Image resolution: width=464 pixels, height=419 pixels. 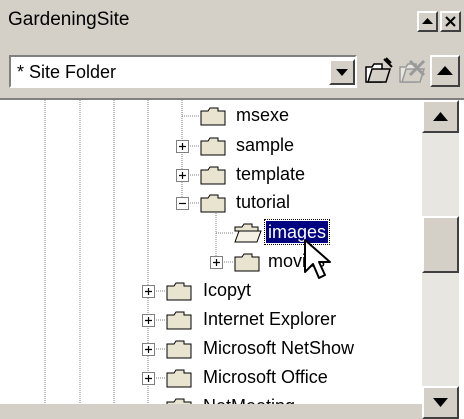 I want to click on scroll-thumb, so click(x=440, y=244).